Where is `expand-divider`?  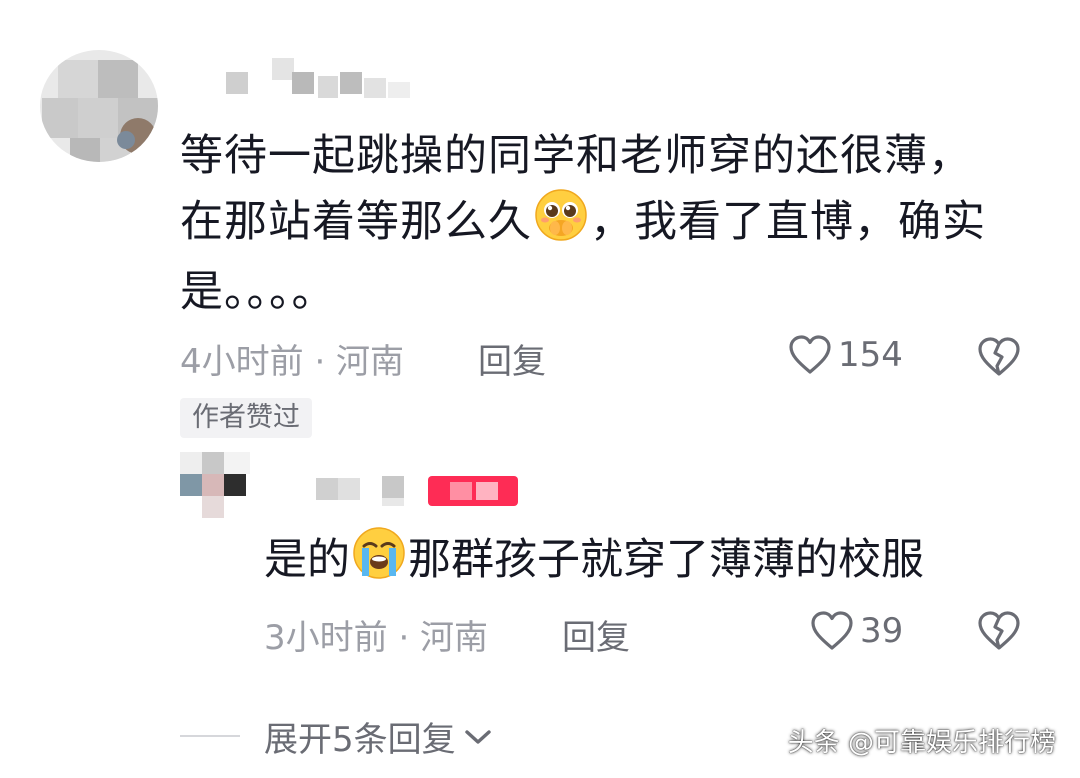
expand-divider is located at coordinates (210, 736).